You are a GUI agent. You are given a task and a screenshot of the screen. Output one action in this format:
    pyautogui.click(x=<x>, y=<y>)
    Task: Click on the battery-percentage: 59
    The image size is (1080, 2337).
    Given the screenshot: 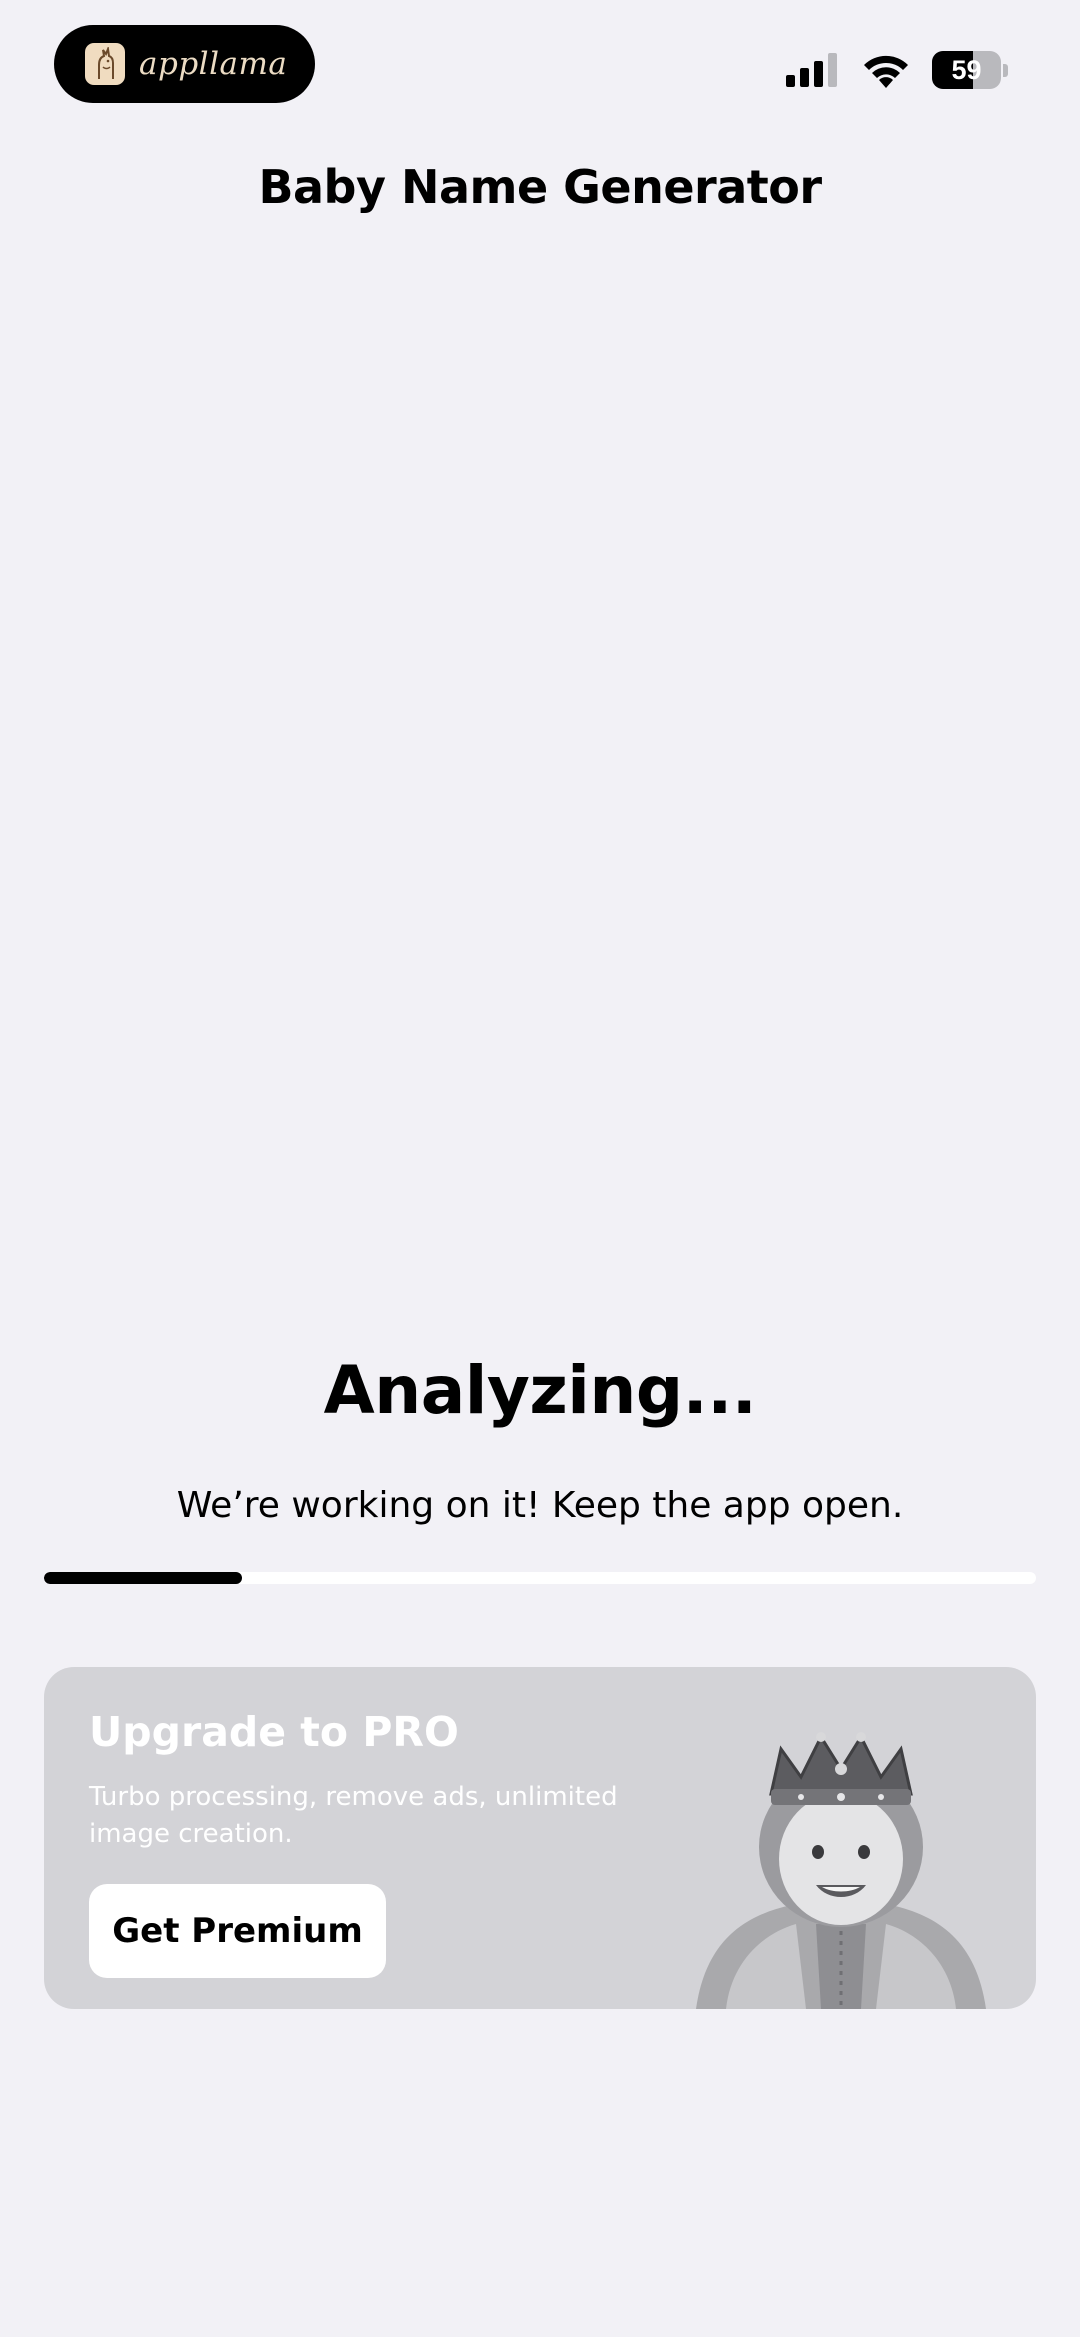 What is the action you would take?
    pyautogui.click(x=966, y=69)
    